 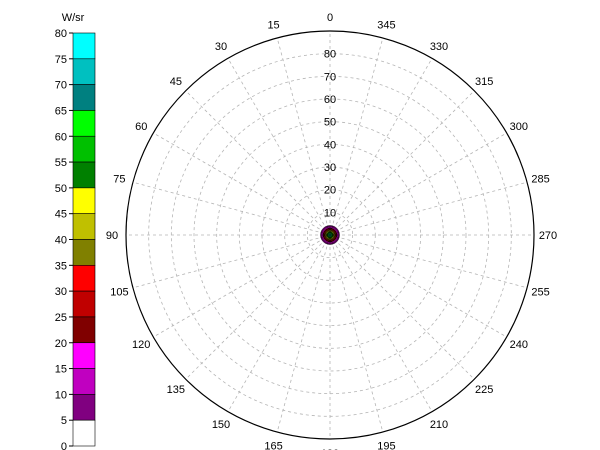 I want to click on colorbar-tick-label-8: 40, so click(x=61, y=241).